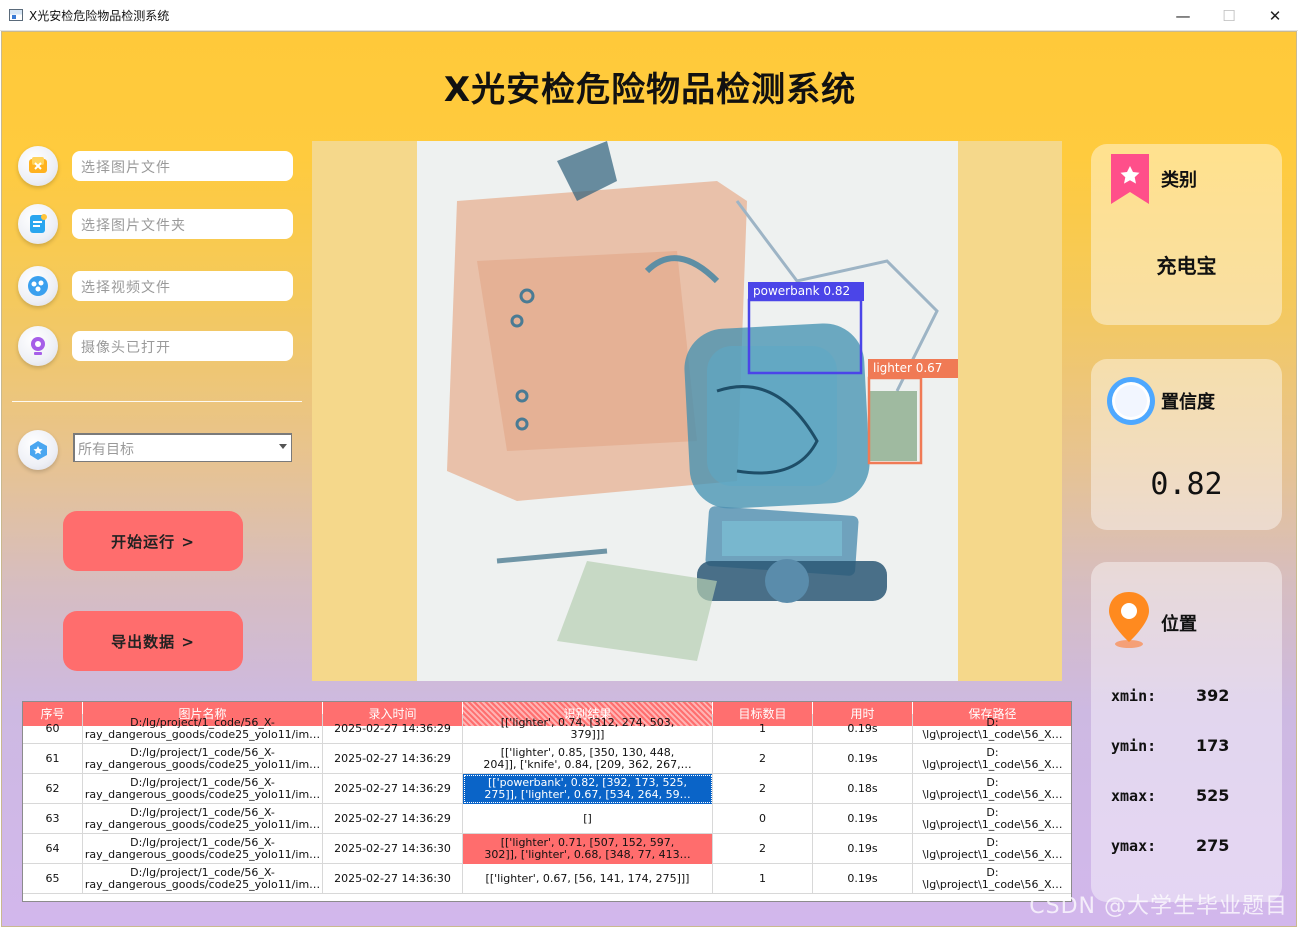 Image resolution: width=1298 pixels, height=928 pixels. Describe the element at coordinates (153, 641) in the screenshot. I see `export-data-button: 导出数据 >` at that location.